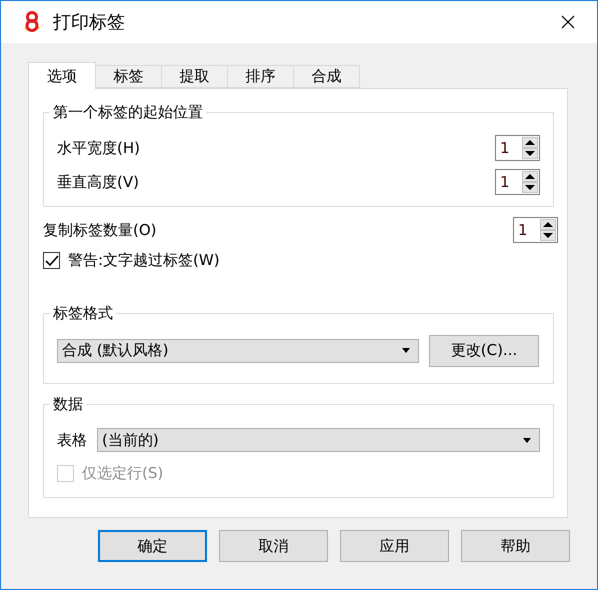  What do you see at coordinates (144, 260) in the screenshot?
I see `checkbox-label: 警告:文字越过标签(W)` at bounding box center [144, 260].